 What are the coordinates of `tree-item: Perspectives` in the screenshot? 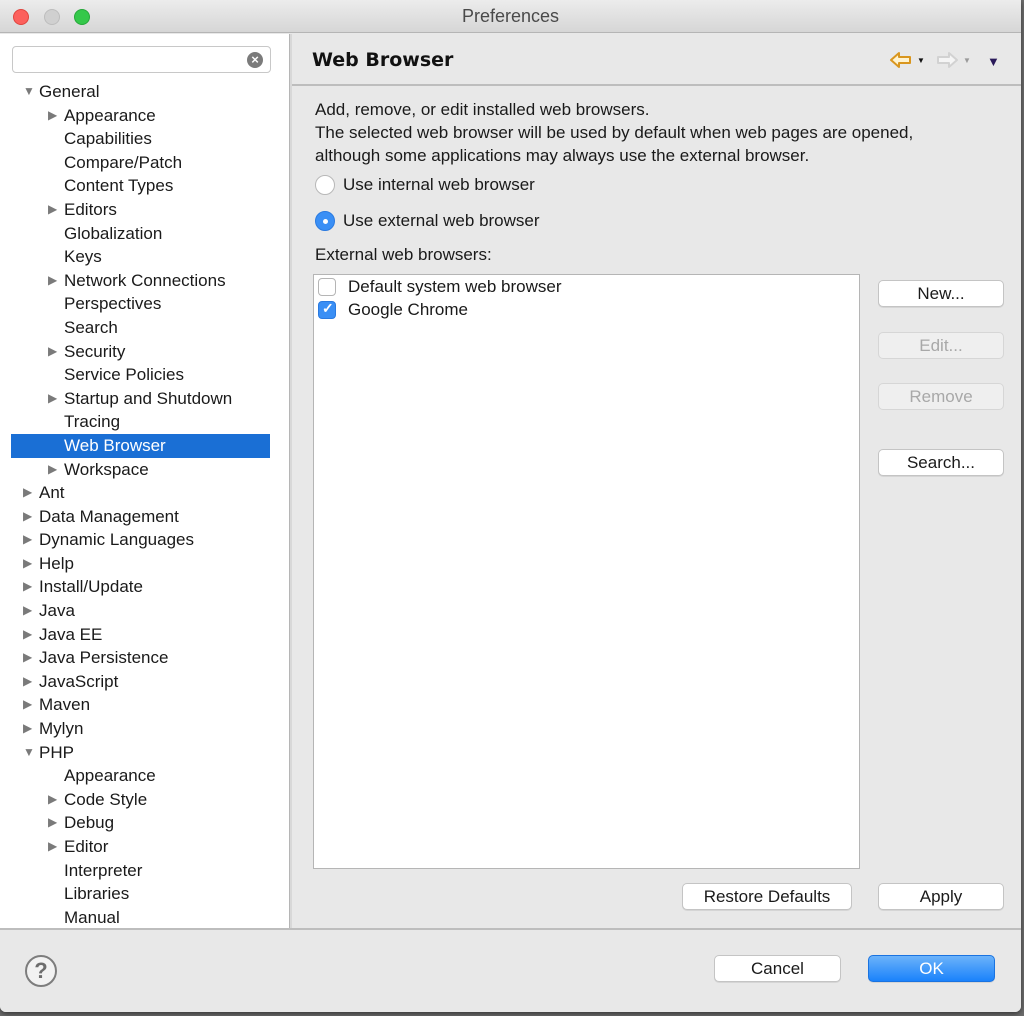 It's located at (144, 304).